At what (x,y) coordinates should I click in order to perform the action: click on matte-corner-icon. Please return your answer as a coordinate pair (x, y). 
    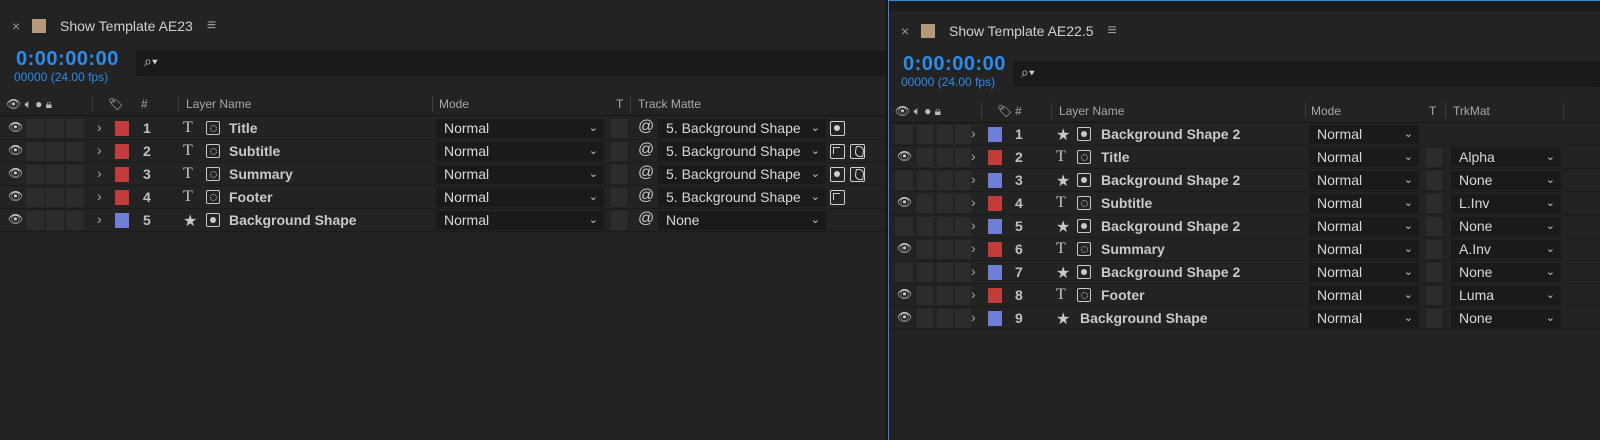
    Looking at the image, I should click on (837, 197).